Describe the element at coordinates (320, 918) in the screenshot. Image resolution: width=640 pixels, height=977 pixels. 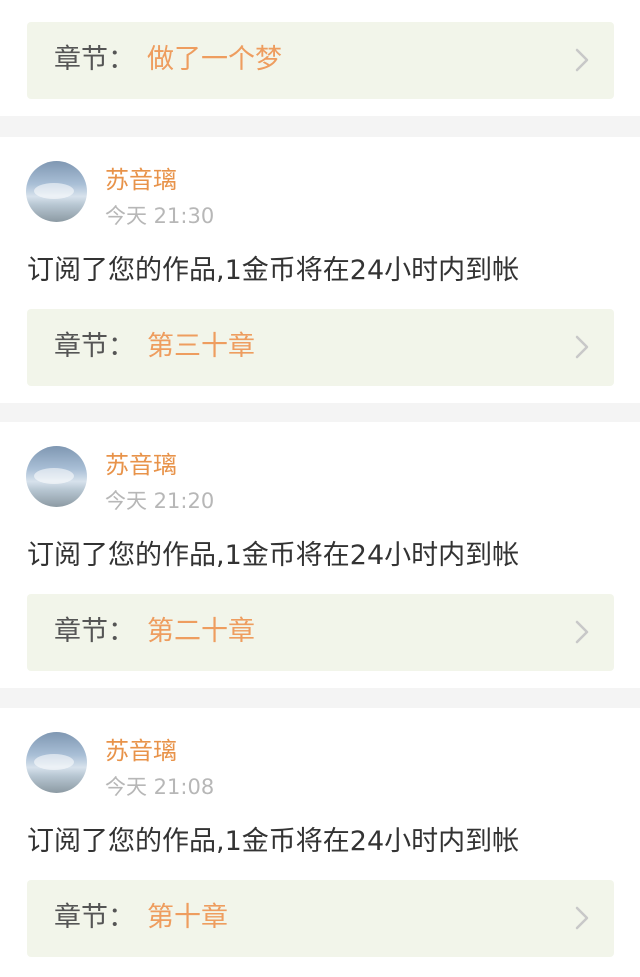
I see `chapter-link: 章节： 第十章` at that location.